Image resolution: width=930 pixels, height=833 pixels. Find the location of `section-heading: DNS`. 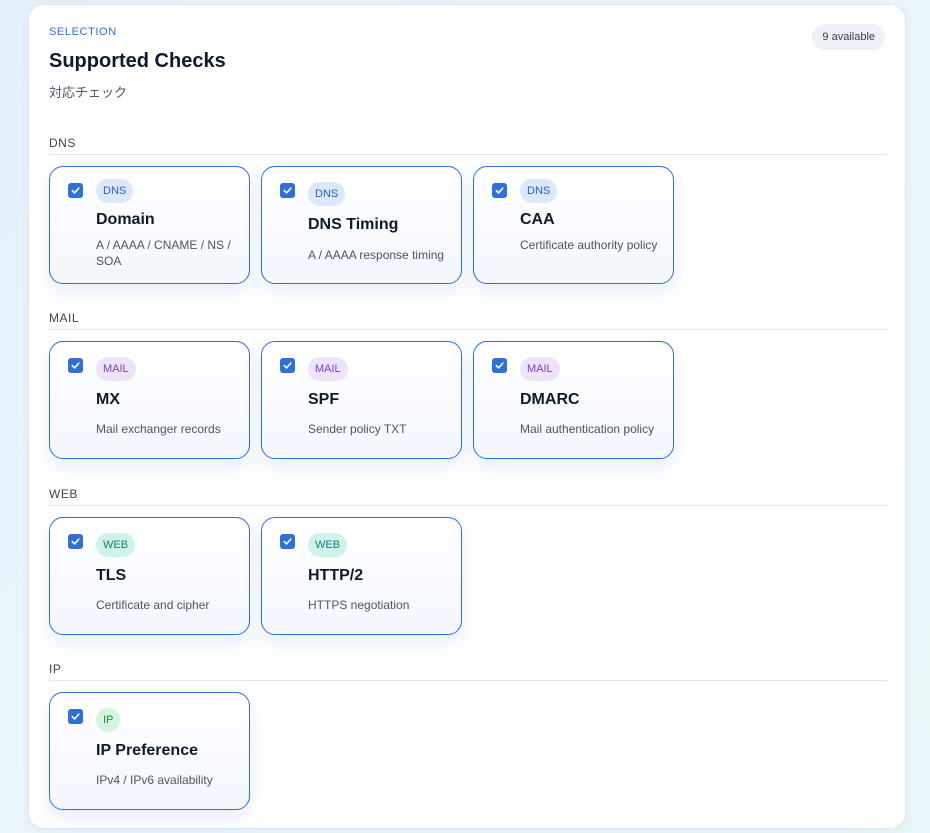

section-heading: DNS is located at coordinates (468, 145).